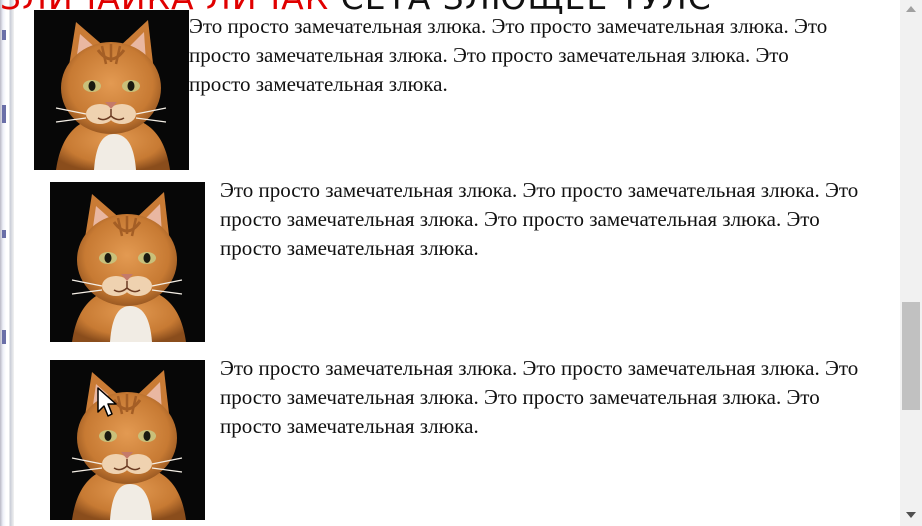  Describe the element at coordinates (7, 263) in the screenshot. I see `window-left-edge` at that location.